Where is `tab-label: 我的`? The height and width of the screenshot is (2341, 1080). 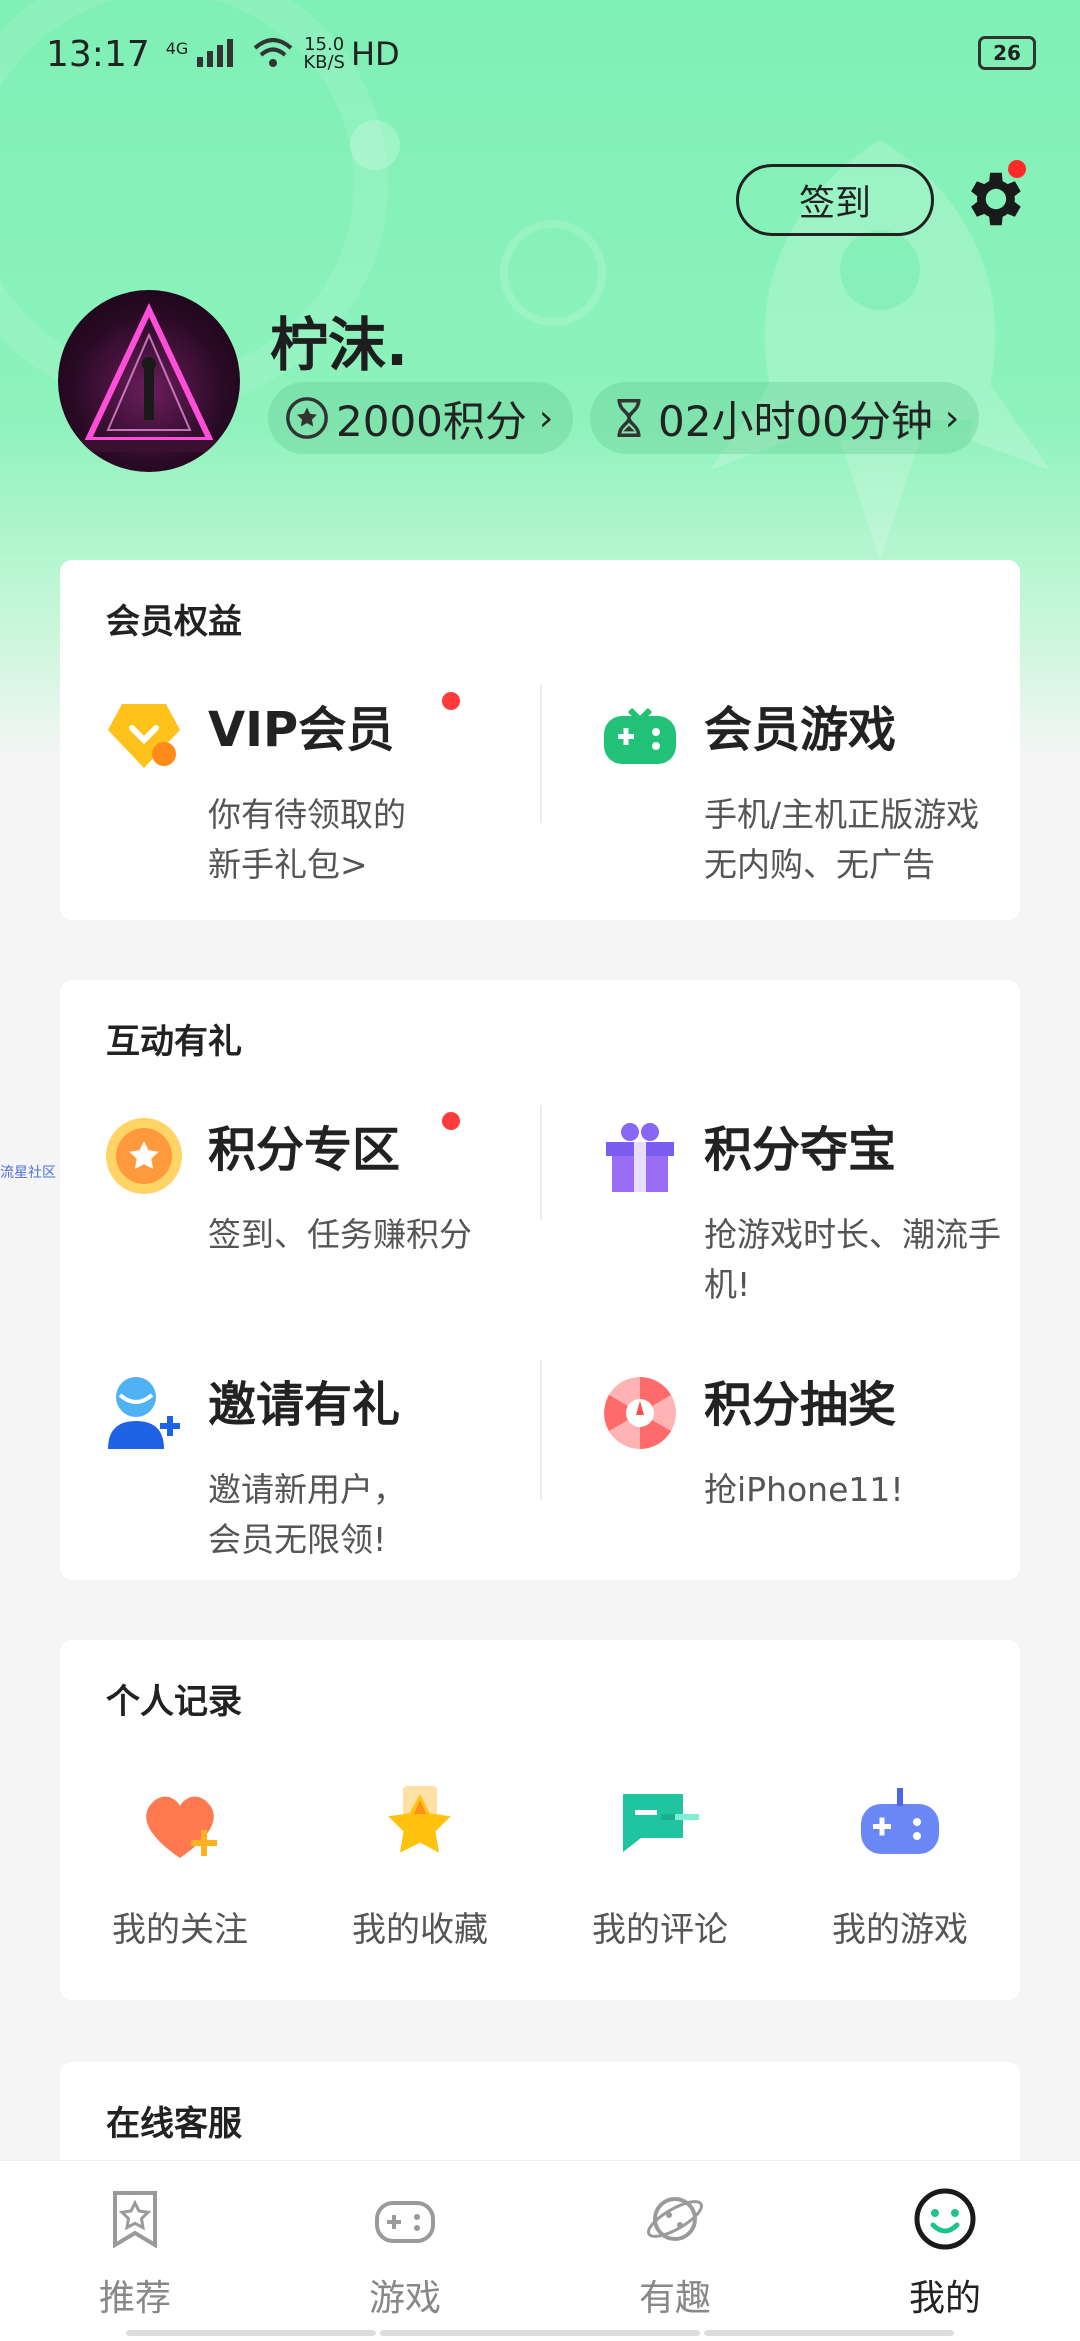 tab-label: 我的 is located at coordinates (944, 2298).